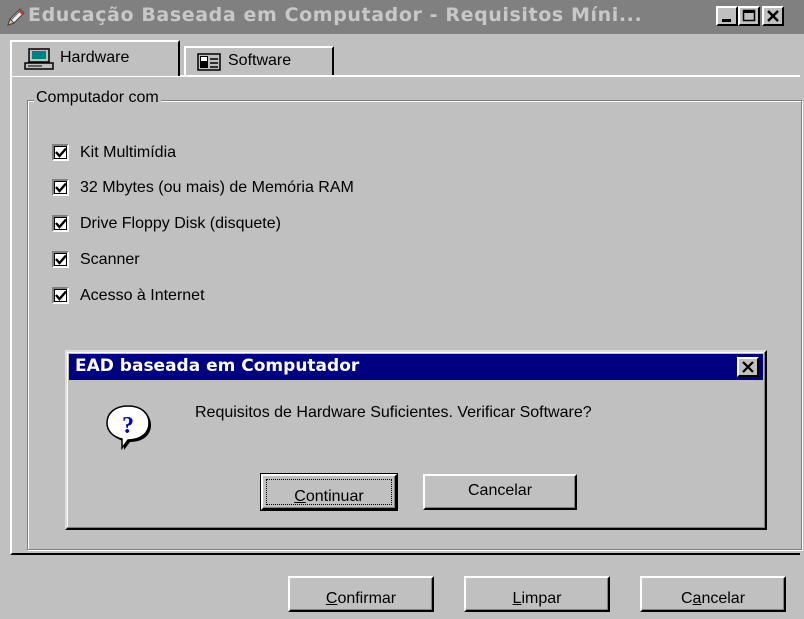 This screenshot has width=804, height=619. I want to click on focus-rectangle, so click(329, 492).